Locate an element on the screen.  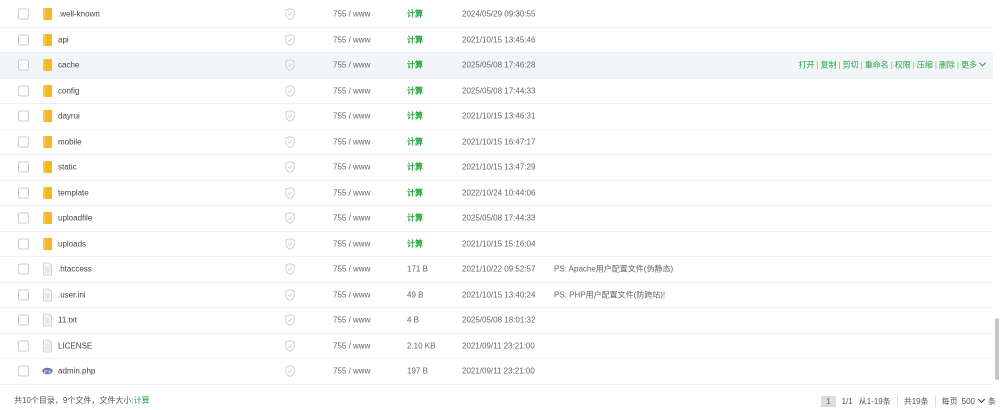
chevron-down-icon is located at coordinates (982, 63).